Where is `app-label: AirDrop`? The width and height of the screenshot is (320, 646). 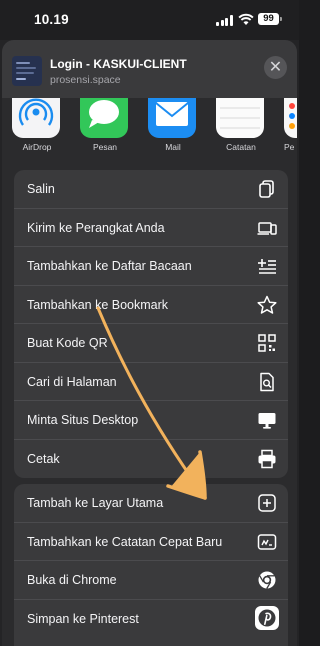 app-label: AirDrop is located at coordinates (37, 147).